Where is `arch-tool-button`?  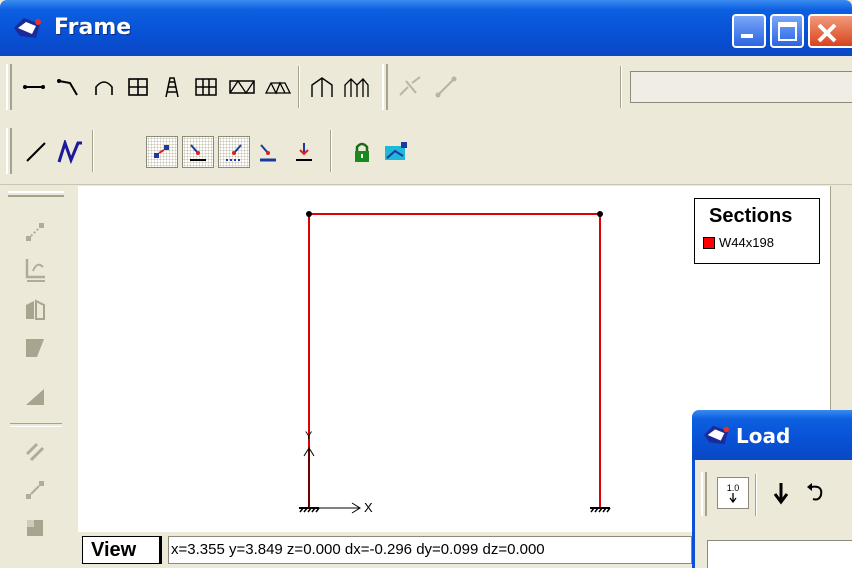
arch-tool-button is located at coordinates (104, 87).